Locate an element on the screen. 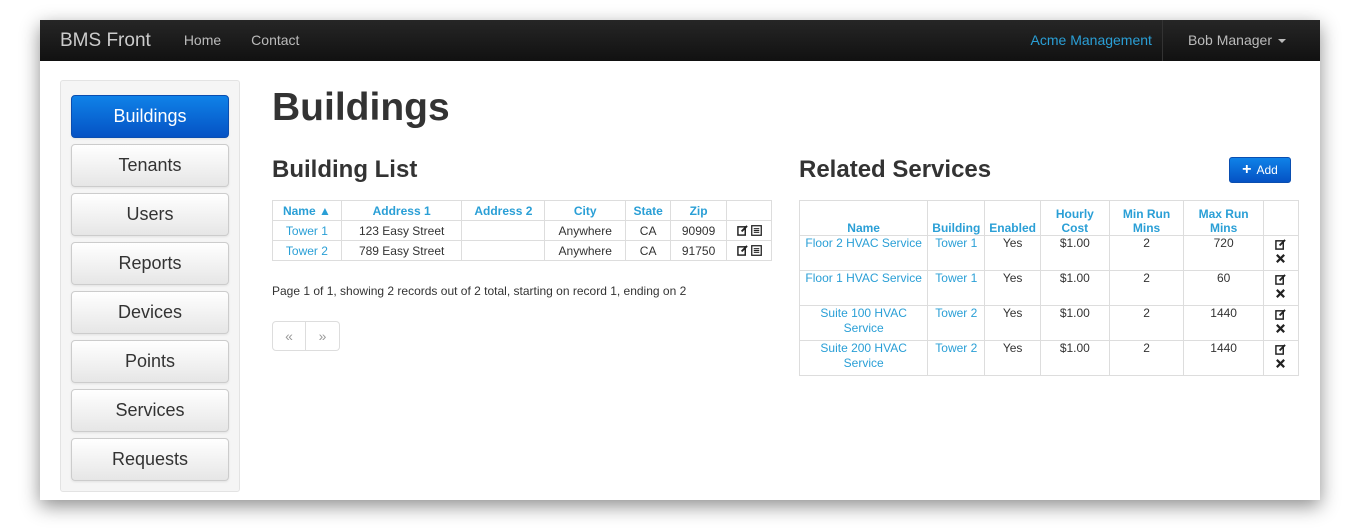 The image size is (1360, 532). cell-max: 720 is located at coordinates (1223, 253).